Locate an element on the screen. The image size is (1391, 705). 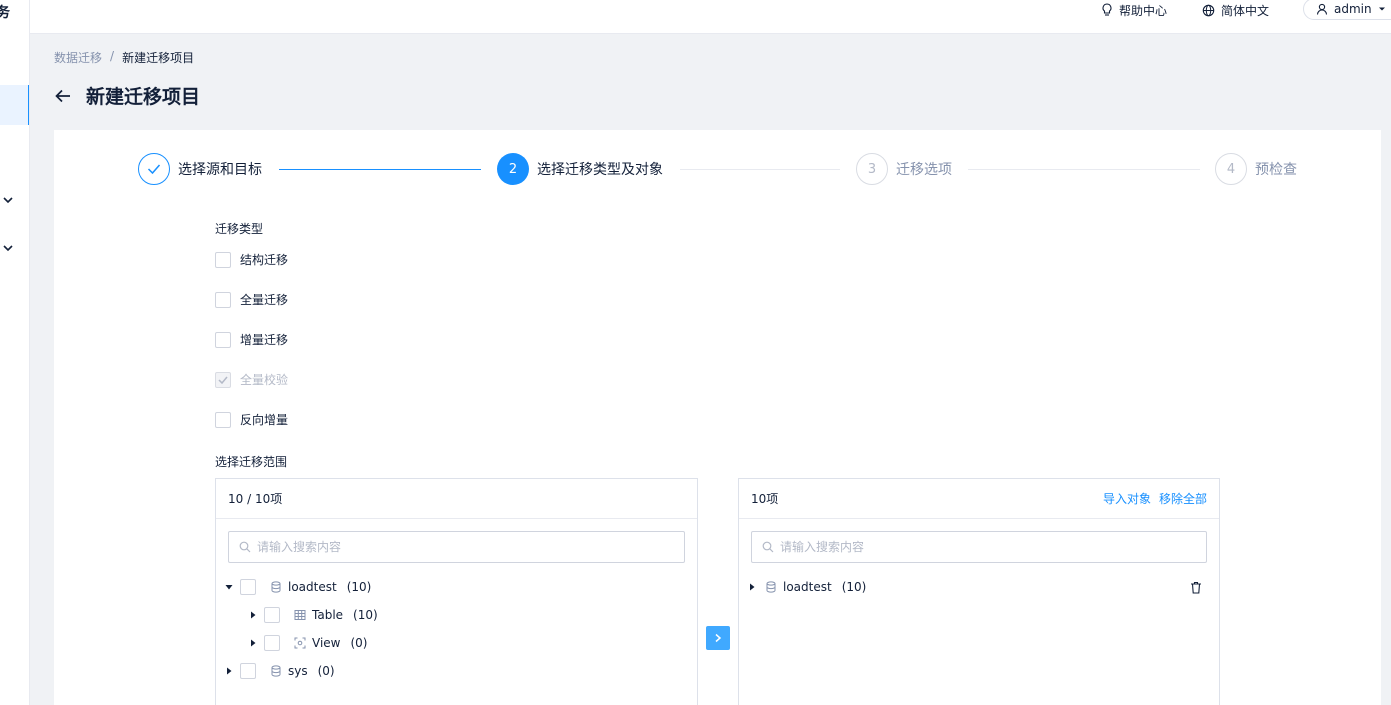
checkbox-label: 全量校验 is located at coordinates (264, 380).